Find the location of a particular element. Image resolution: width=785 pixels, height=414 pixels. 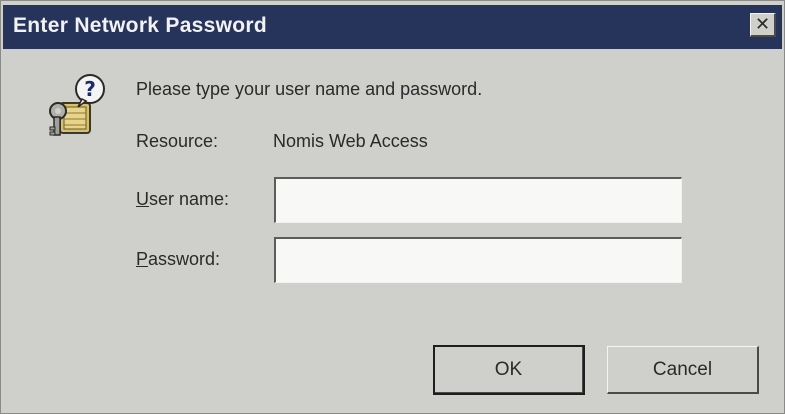

user-name-label-text: ser name: is located at coordinates (189, 199).